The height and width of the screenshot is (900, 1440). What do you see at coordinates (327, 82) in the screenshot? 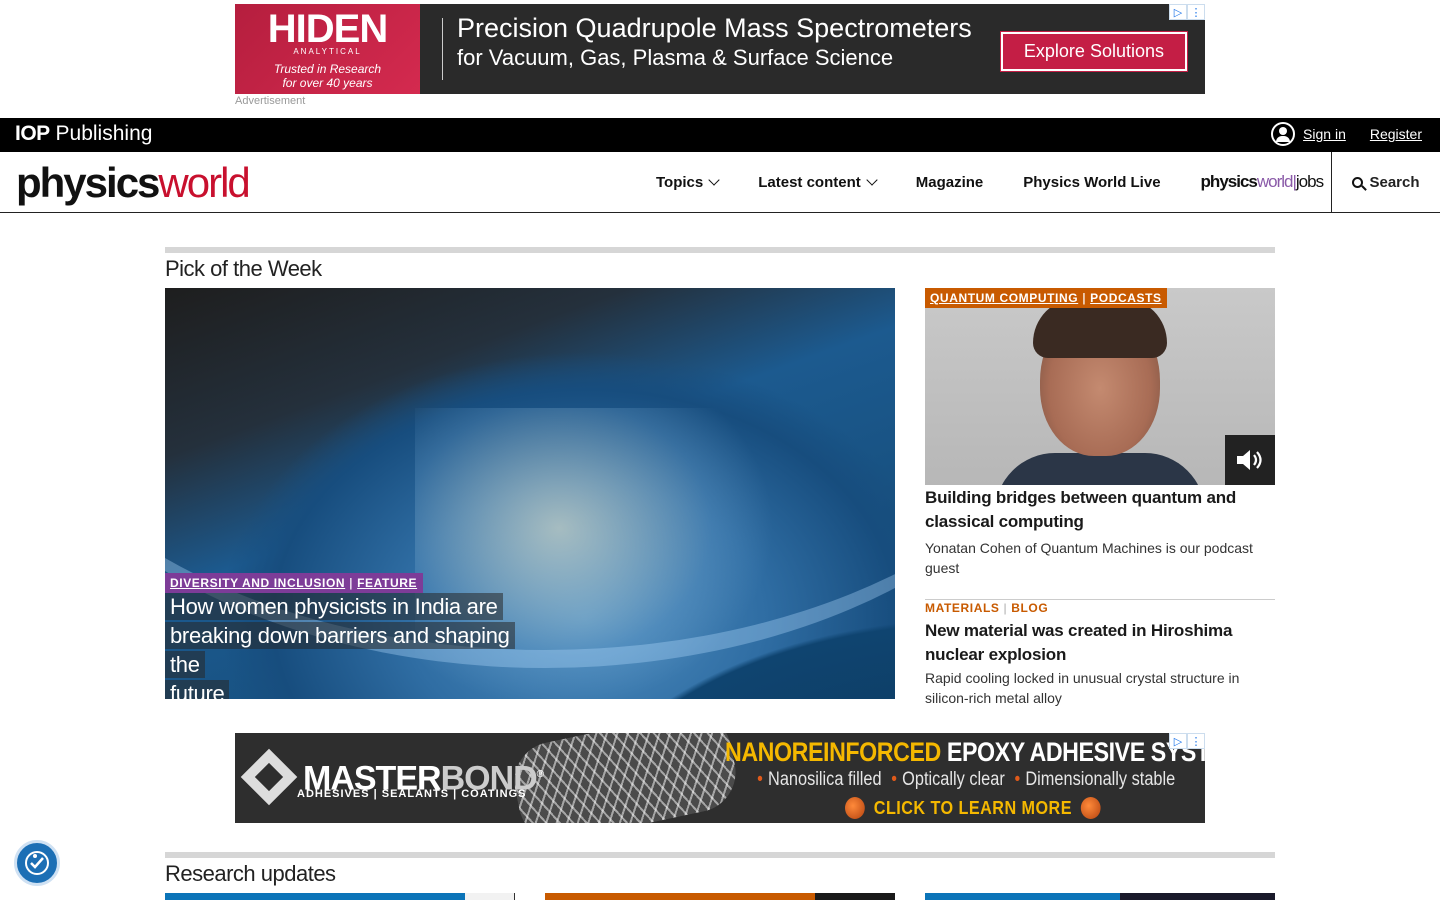
I see `hiden-tagline-2: for over 40 years` at bounding box center [327, 82].